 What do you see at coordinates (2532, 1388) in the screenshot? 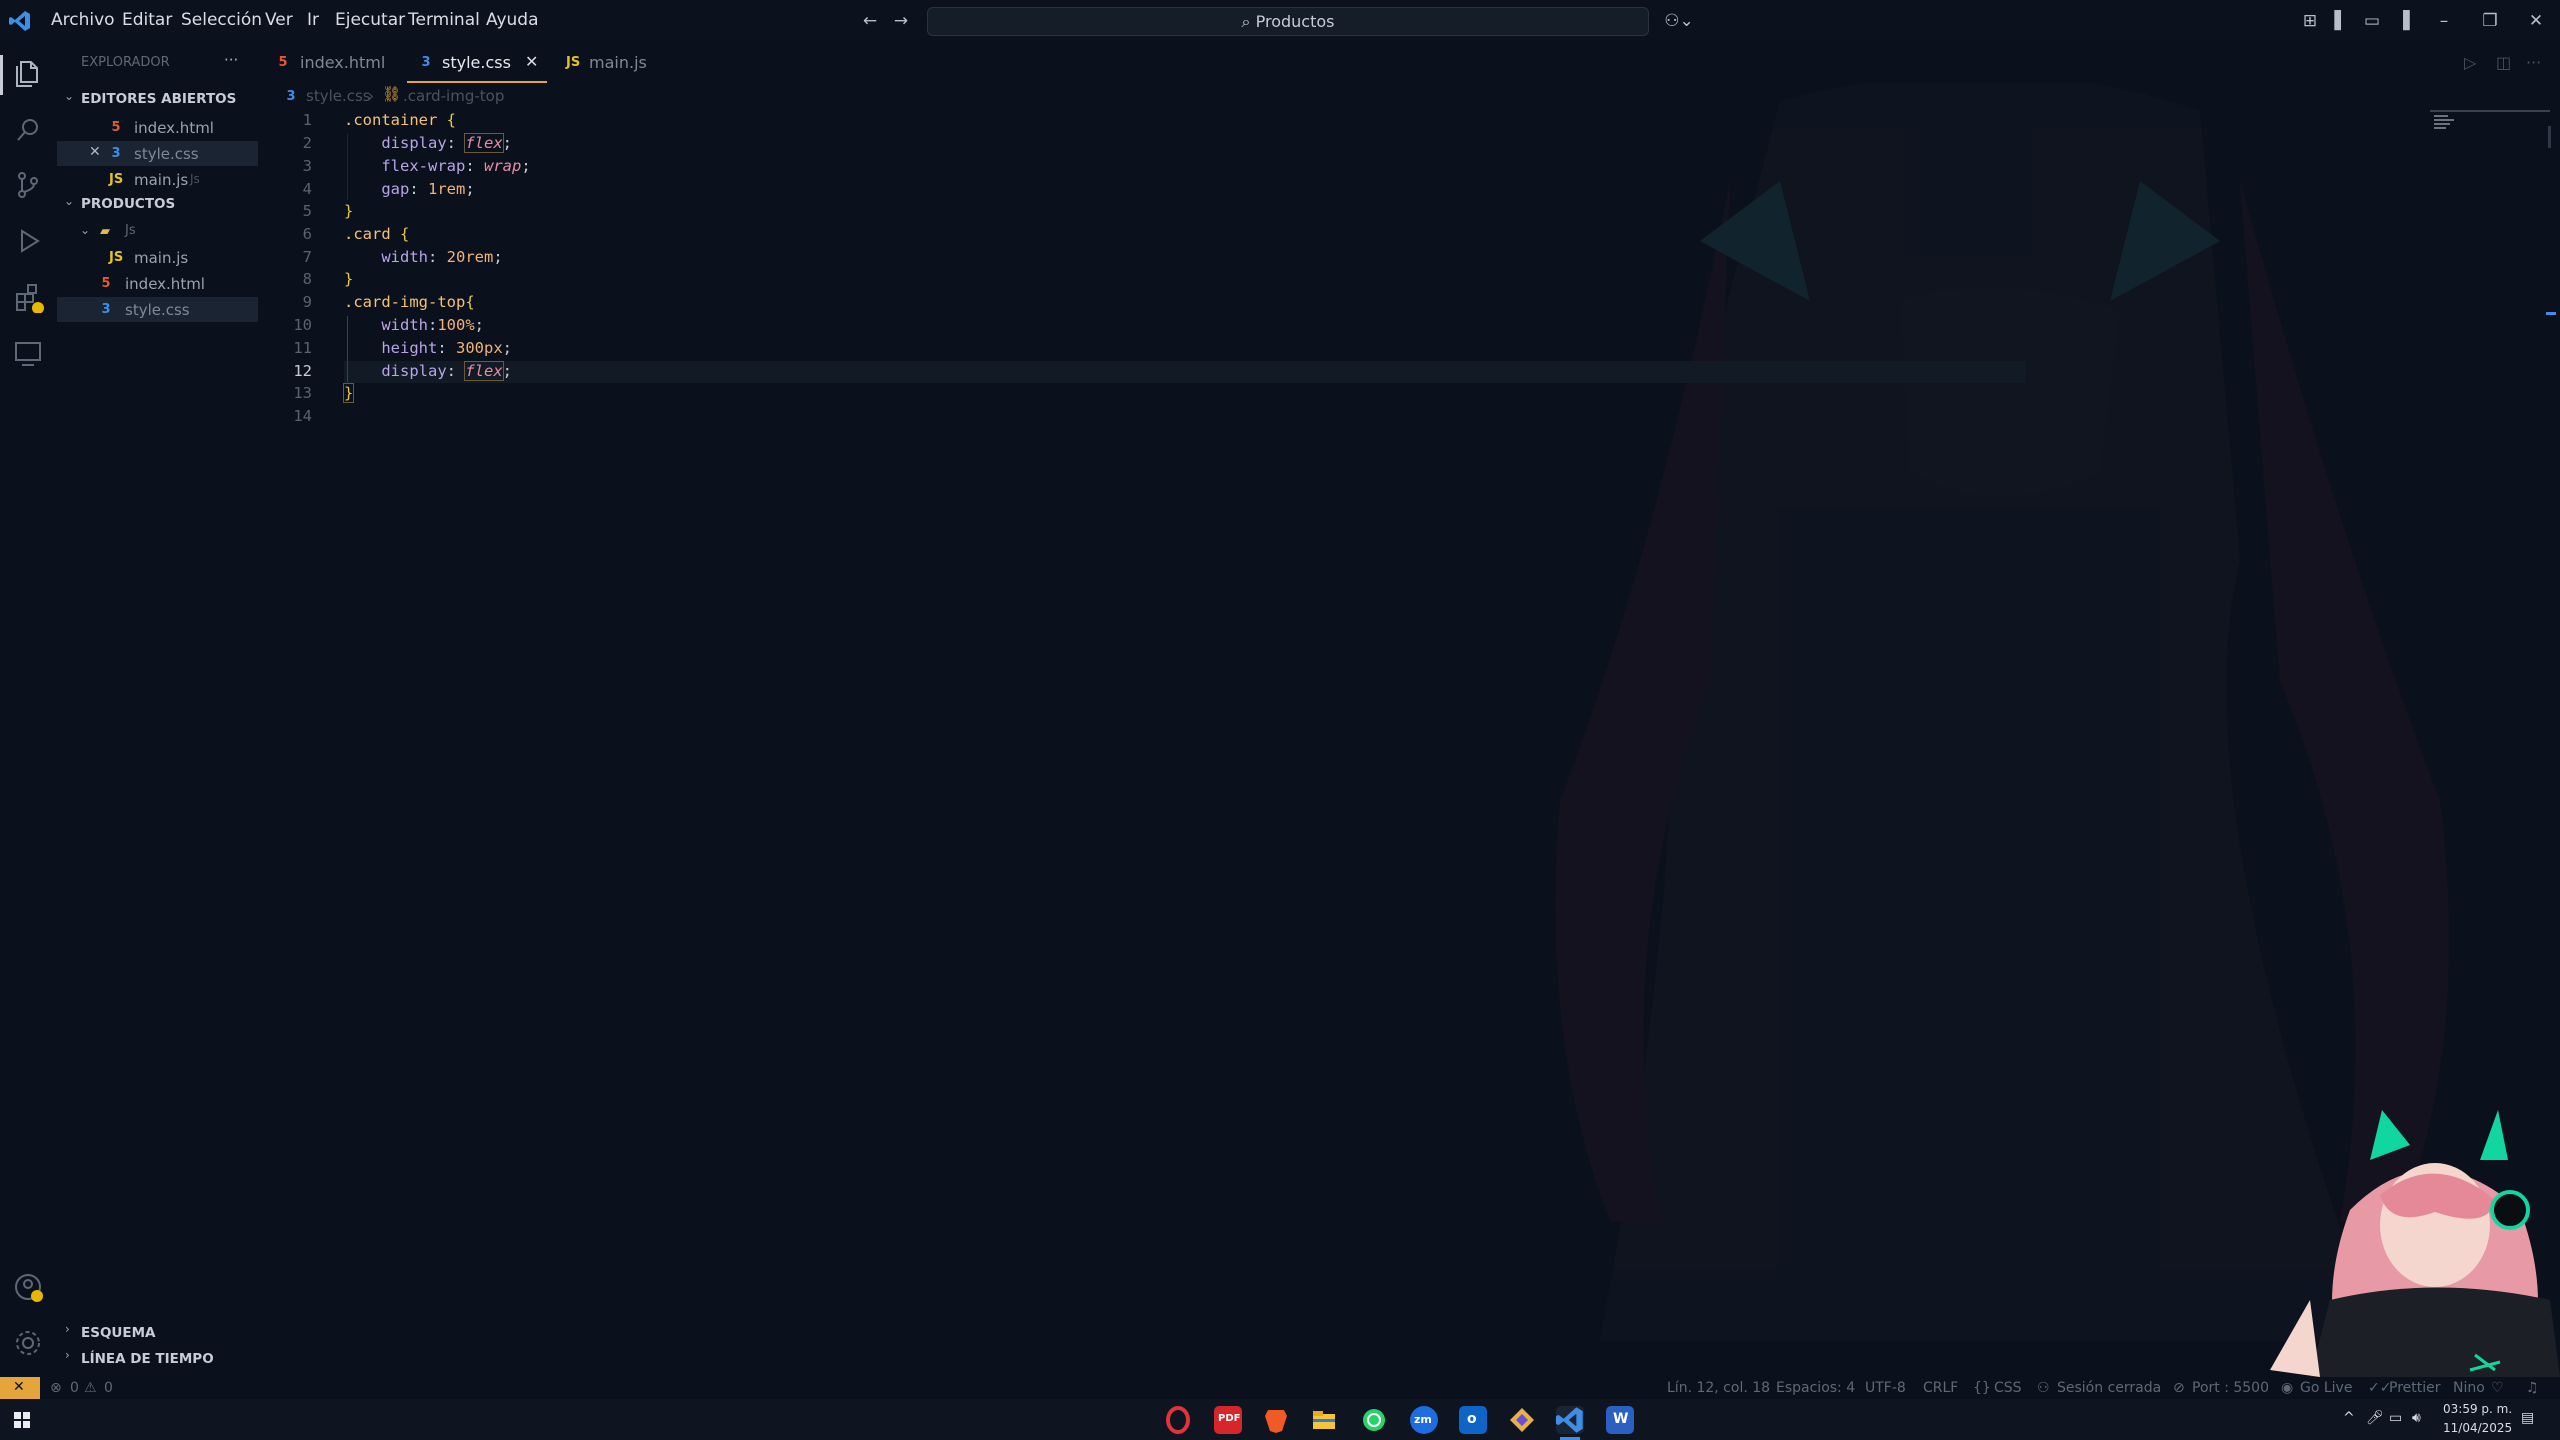
I see `notifications-bell-icon: ♫` at bounding box center [2532, 1388].